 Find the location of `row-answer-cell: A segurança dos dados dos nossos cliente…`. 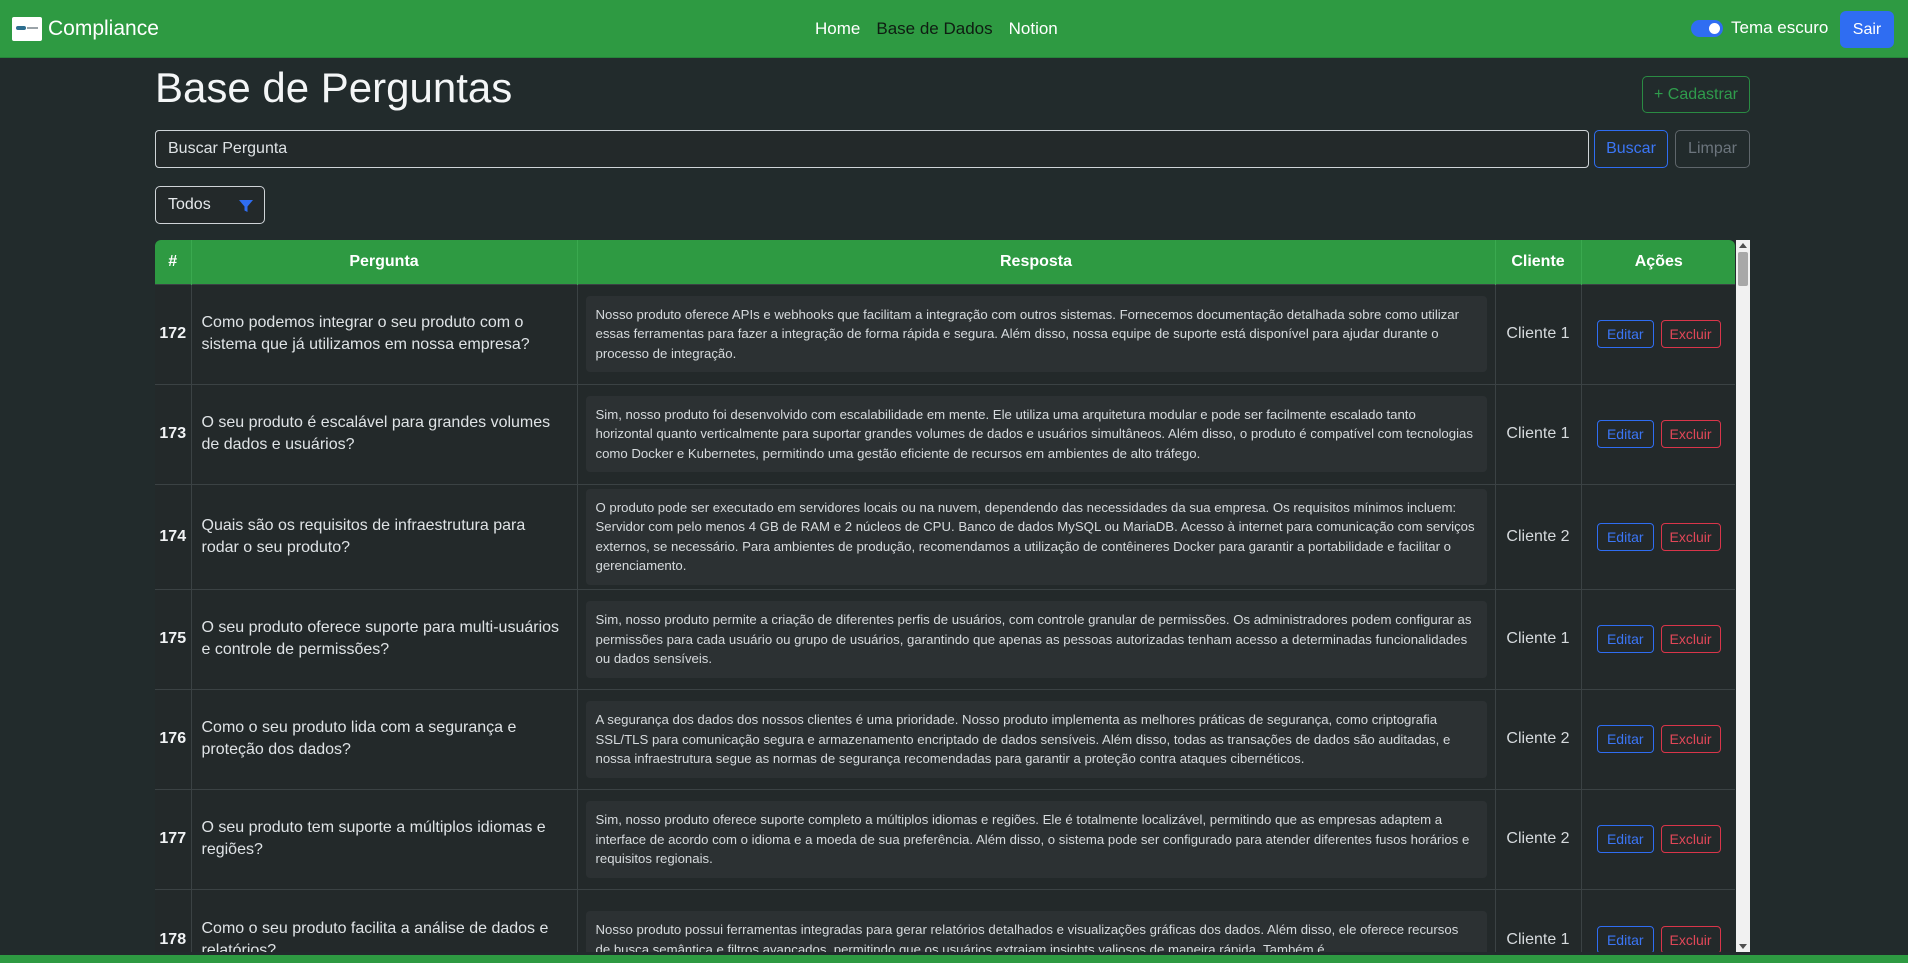

row-answer-cell: A segurança dos dados dos nossos cliente… is located at coordinates (1036, 739).